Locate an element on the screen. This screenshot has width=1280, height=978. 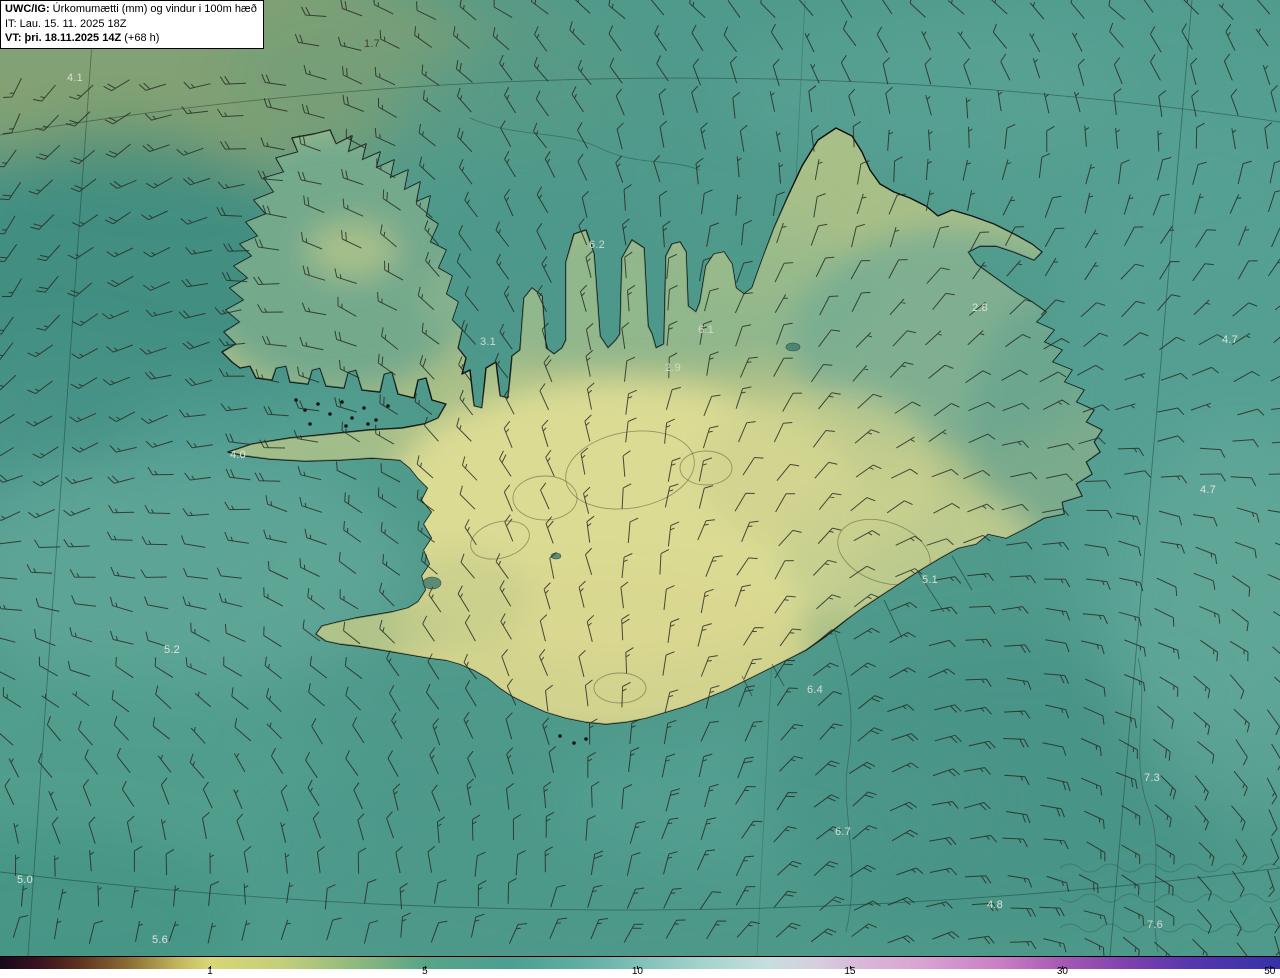
colorbar-tick-label: 10 is located at coordinates (637, 971).